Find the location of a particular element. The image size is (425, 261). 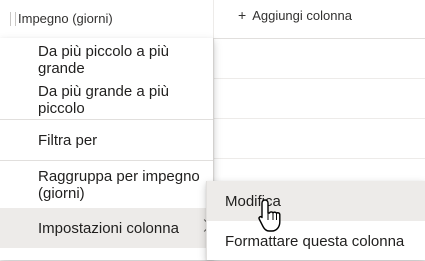

plus-icon: + is located at coordinates (242, 15).